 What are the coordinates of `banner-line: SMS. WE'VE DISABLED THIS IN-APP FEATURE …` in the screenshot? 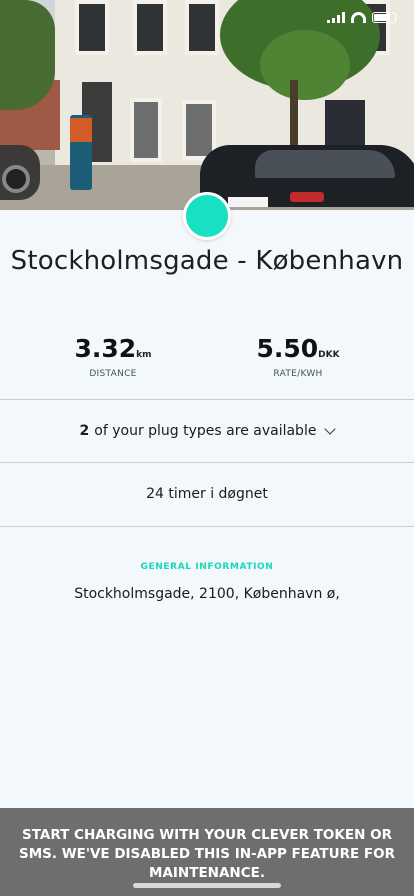 It's located at (207, 854).